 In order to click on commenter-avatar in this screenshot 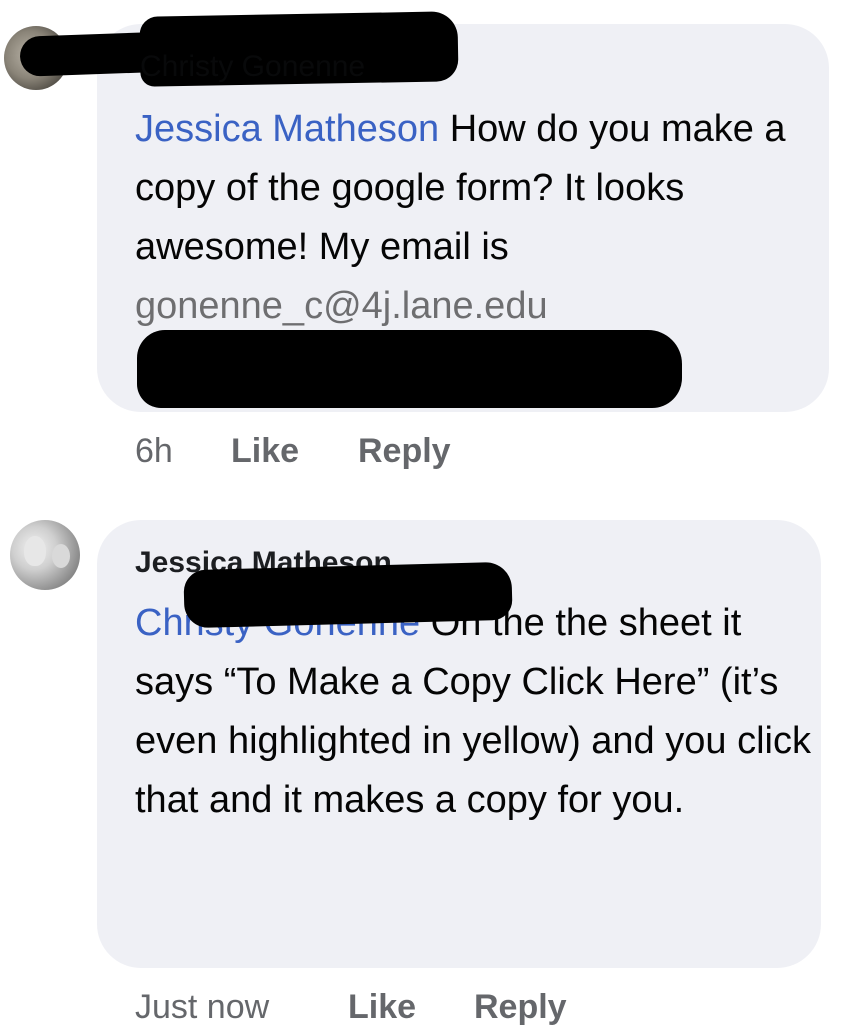, I will do `click(45, 555)`.